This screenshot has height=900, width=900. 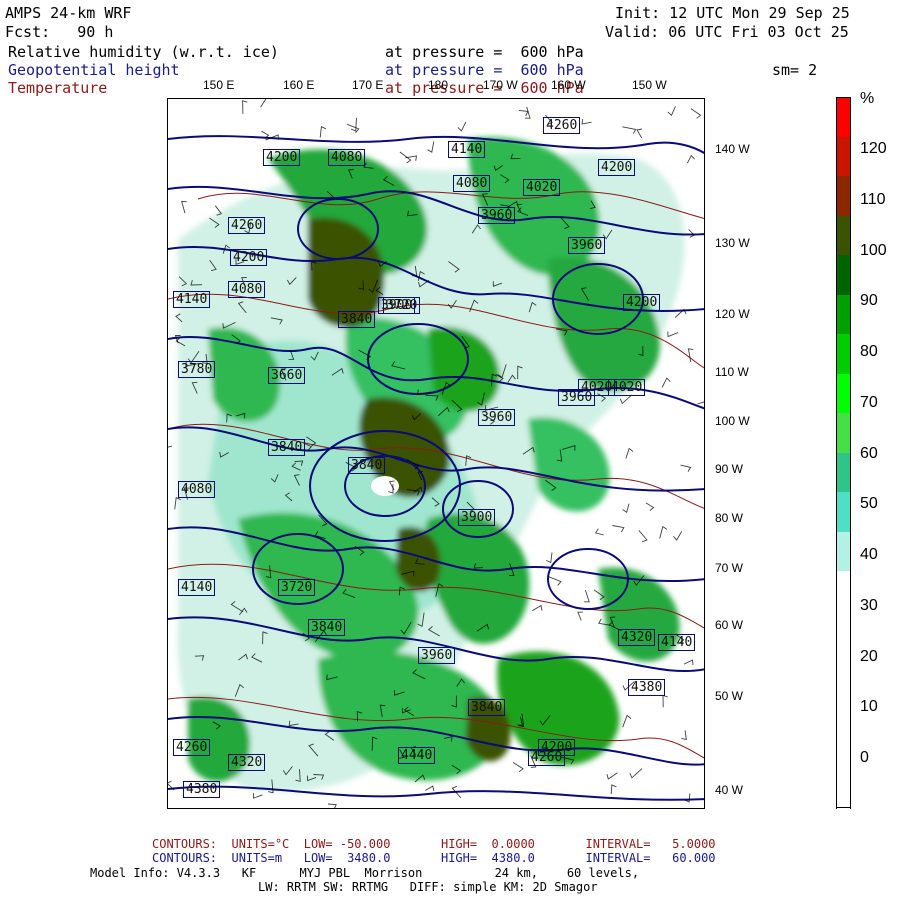 I want to click on colorbar-tick-label: 40, so click(x=869, y=554).